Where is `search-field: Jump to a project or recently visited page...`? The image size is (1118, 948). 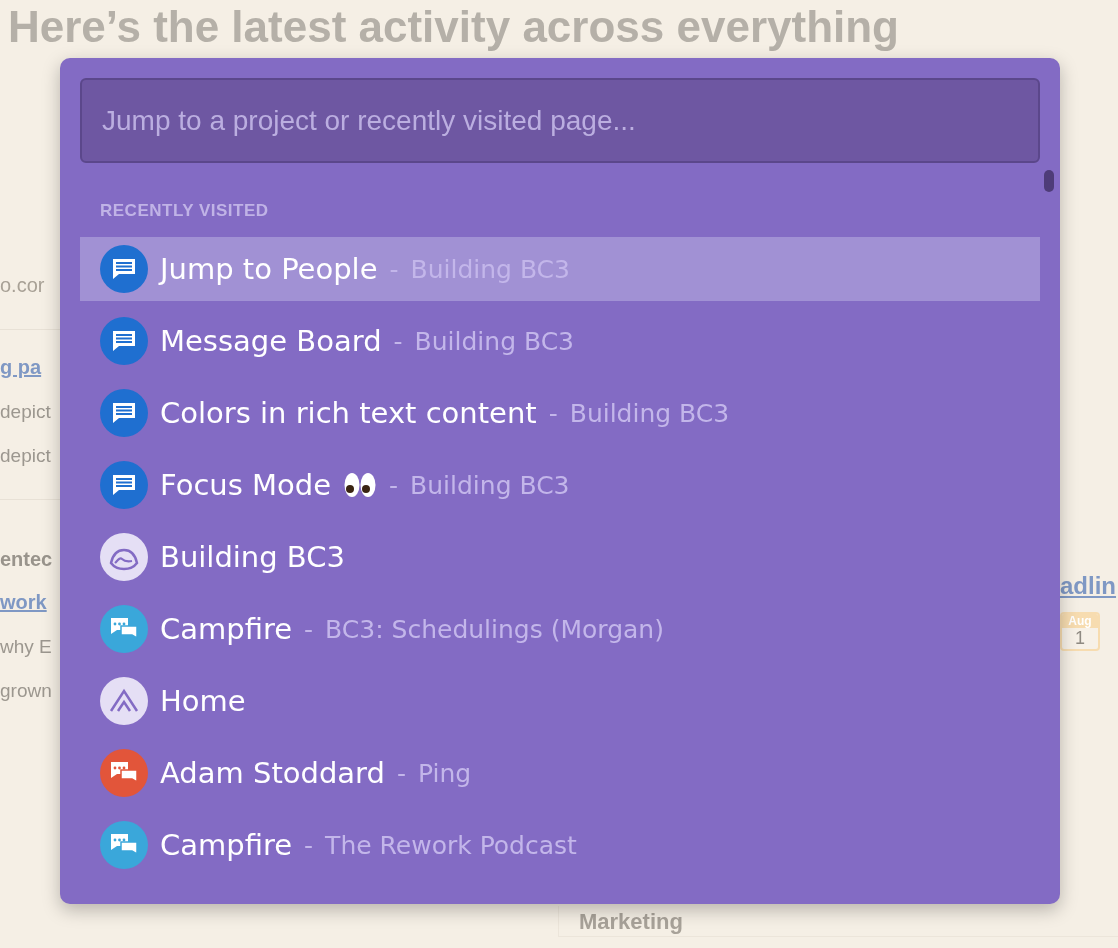
search-field: Jump to a project or recently visited page... is located at coordinates (560, 120).